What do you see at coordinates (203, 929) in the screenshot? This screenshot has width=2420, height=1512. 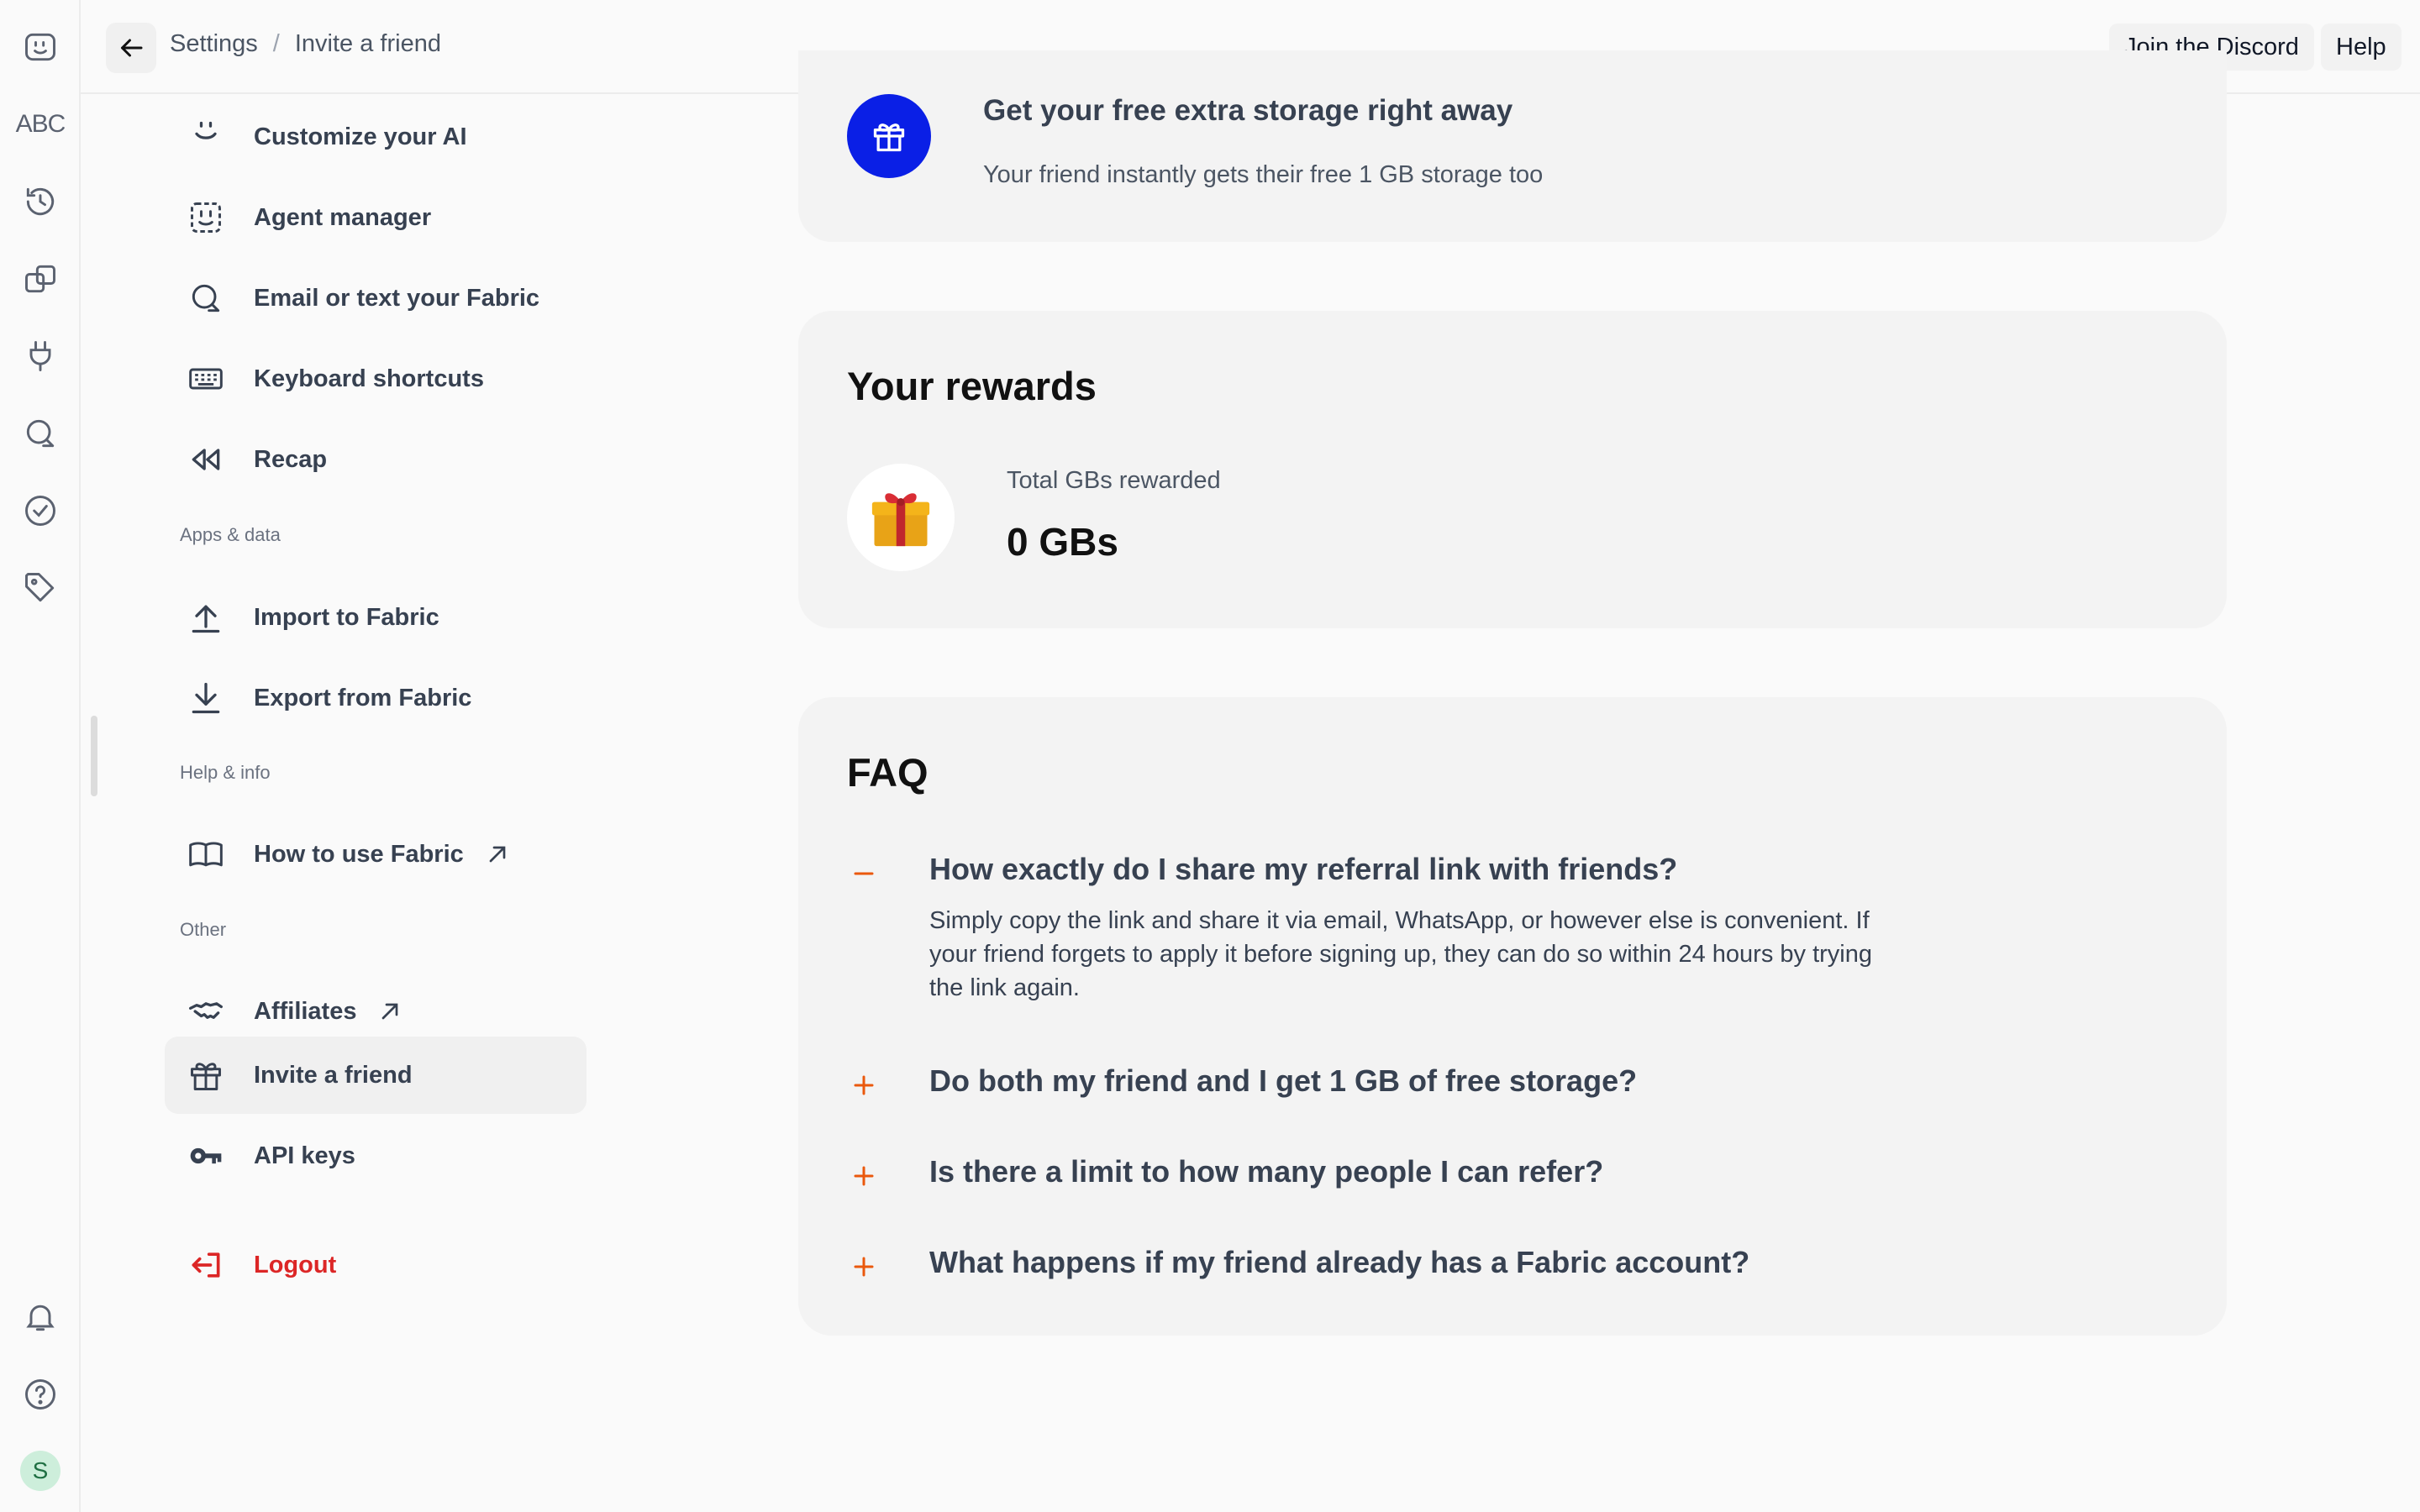 I see `section-label-other: Other` at bounding box center [203, 929].